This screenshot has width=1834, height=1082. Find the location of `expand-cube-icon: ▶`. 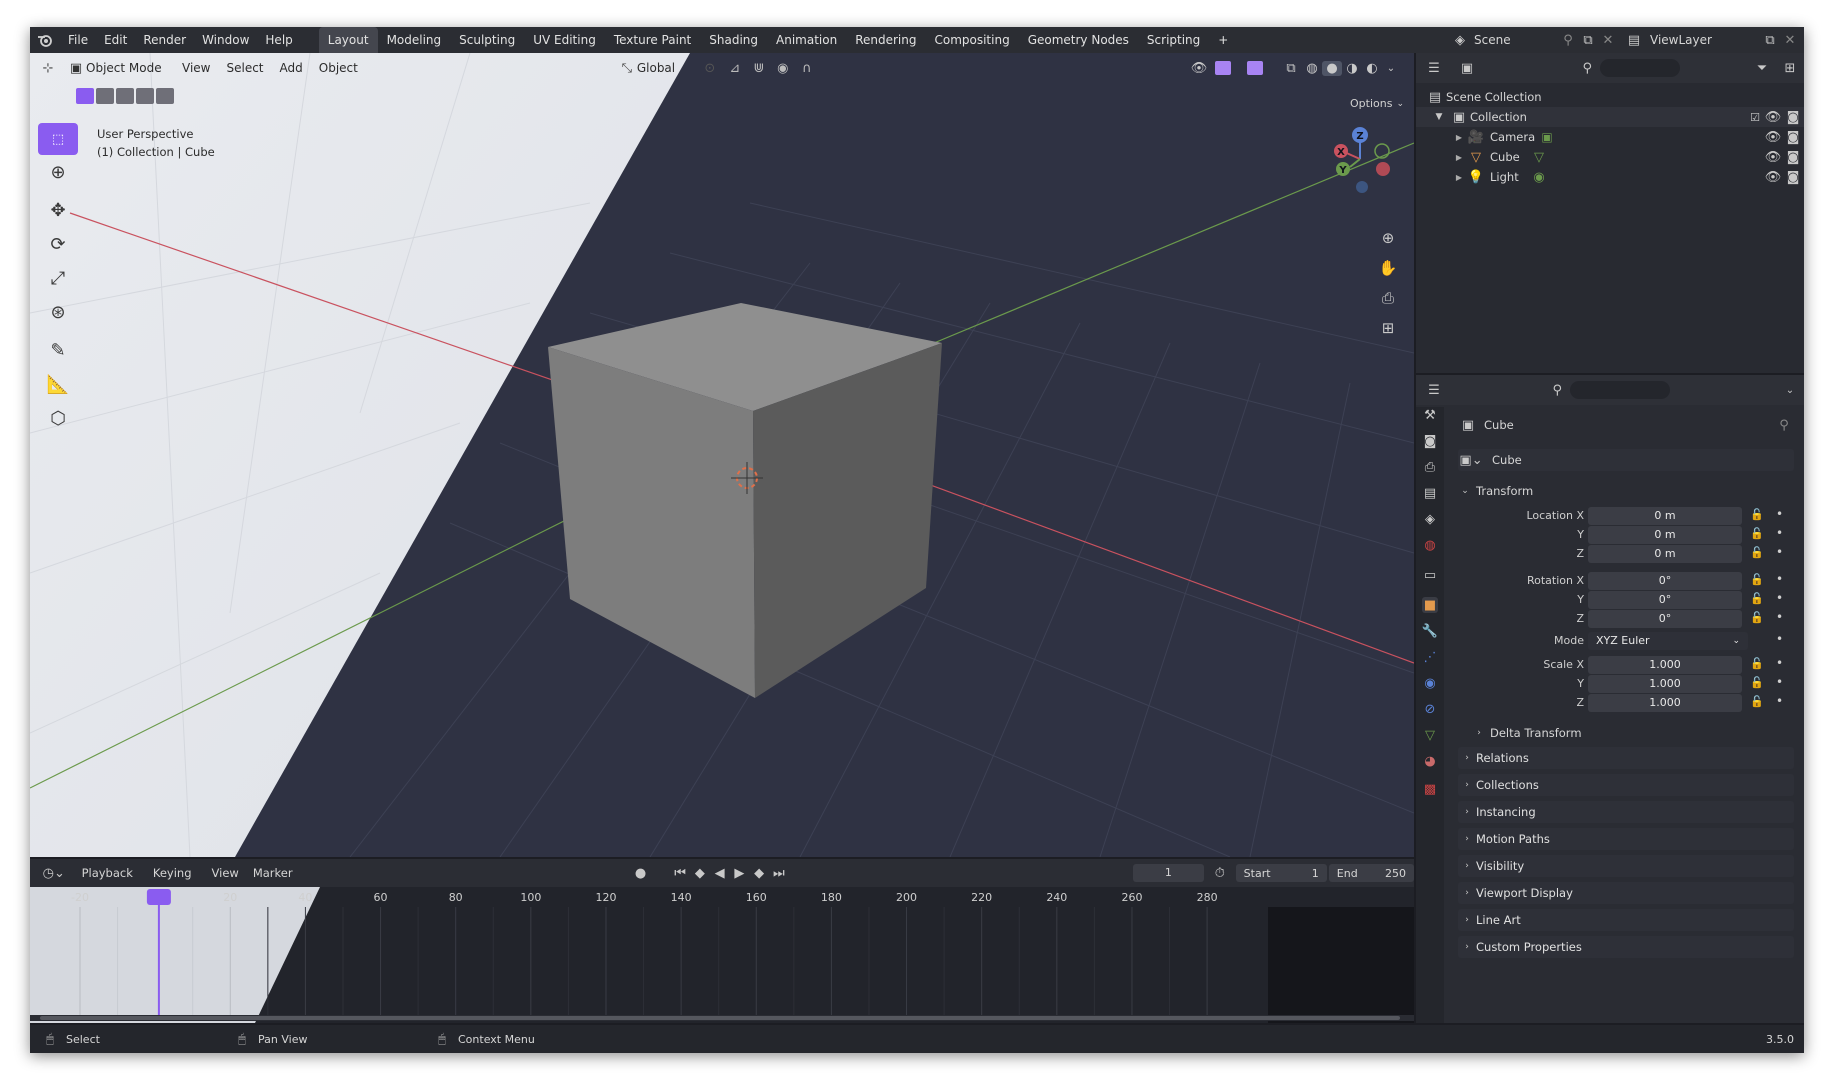

expand-cube-icon: ▶ is located at coordinates (1459, 157).